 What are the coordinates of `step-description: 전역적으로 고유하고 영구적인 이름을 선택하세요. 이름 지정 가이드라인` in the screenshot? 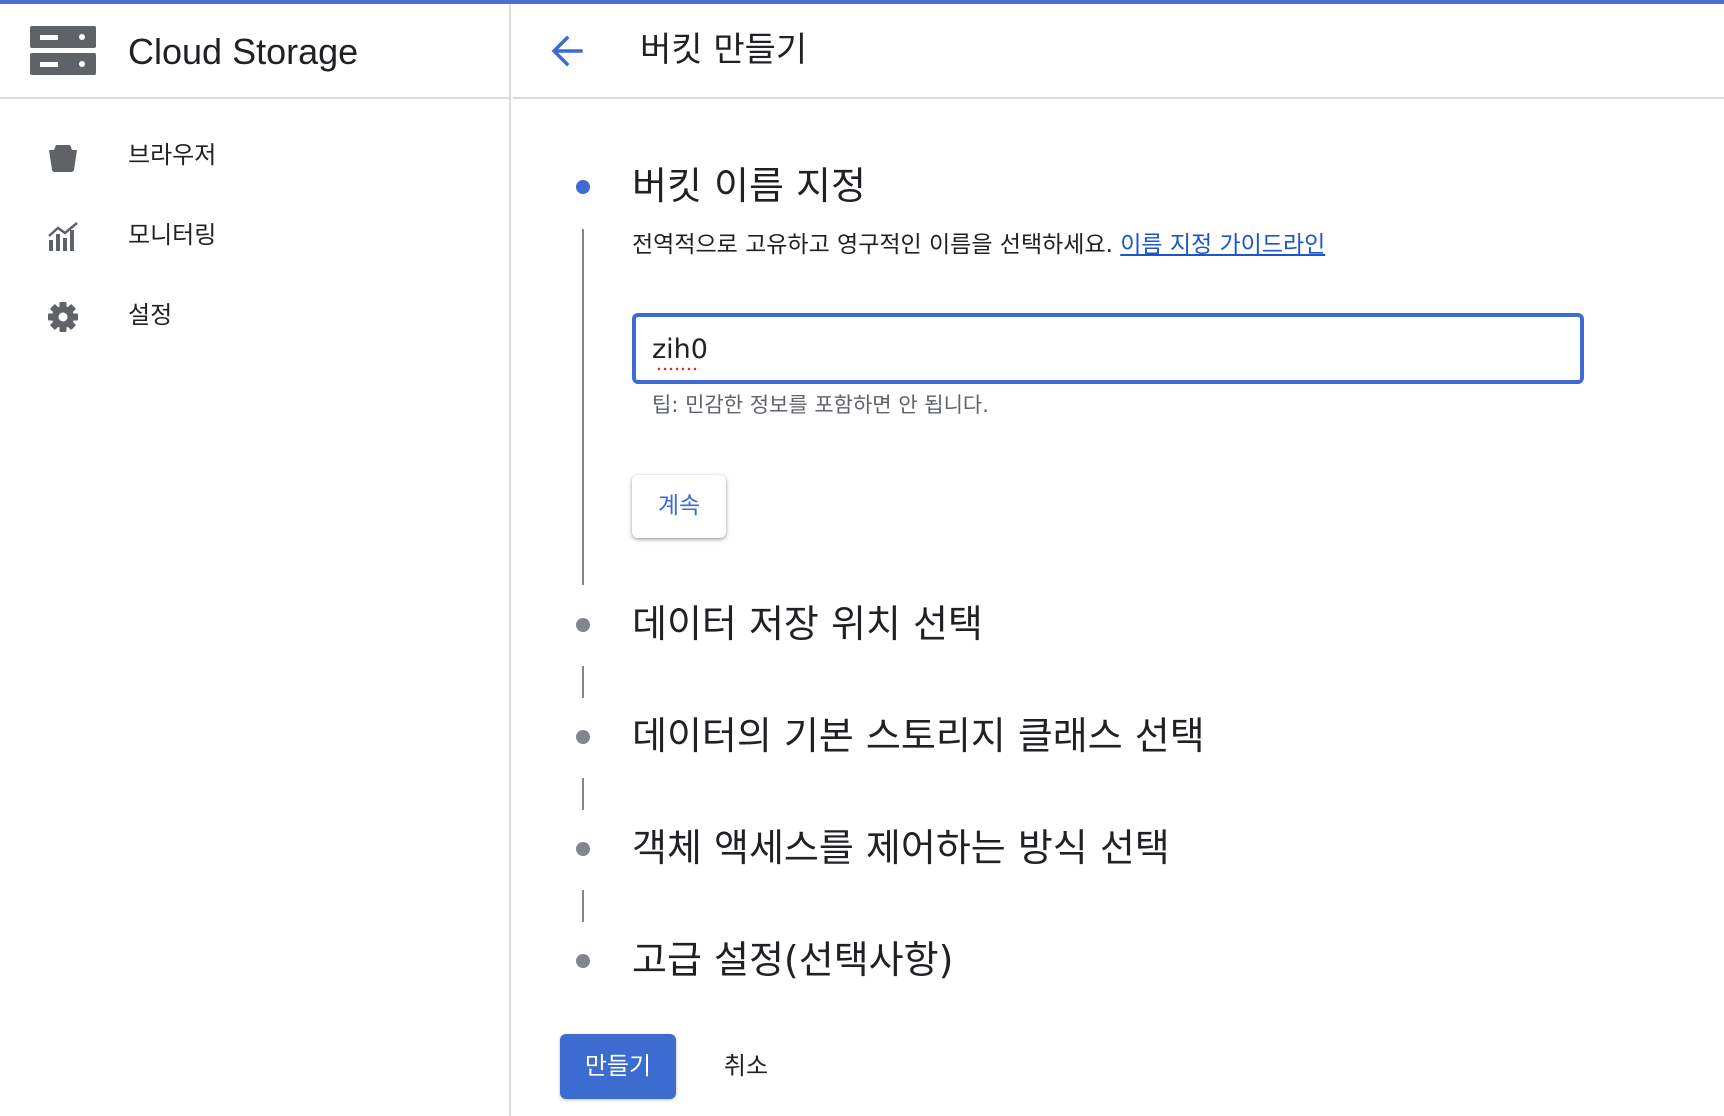 It's located at (978, 245).